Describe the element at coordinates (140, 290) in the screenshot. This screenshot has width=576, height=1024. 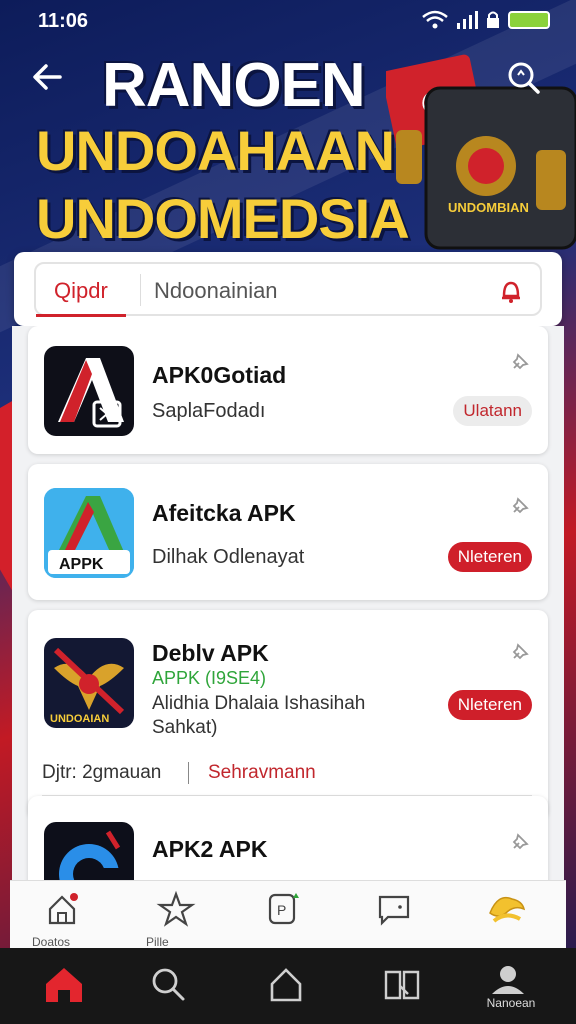
I see `search-divider` at that location.